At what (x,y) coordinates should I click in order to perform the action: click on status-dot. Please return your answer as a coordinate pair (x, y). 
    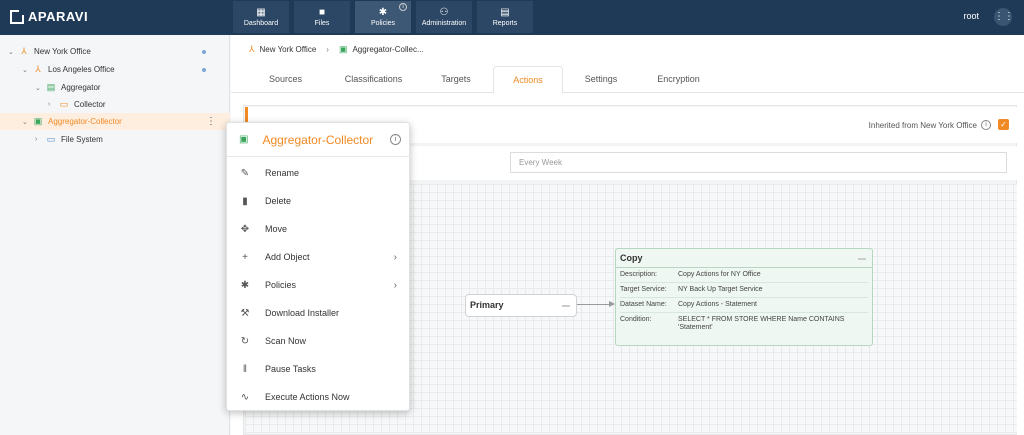
    Looking at the image, I should click on (204, 69).